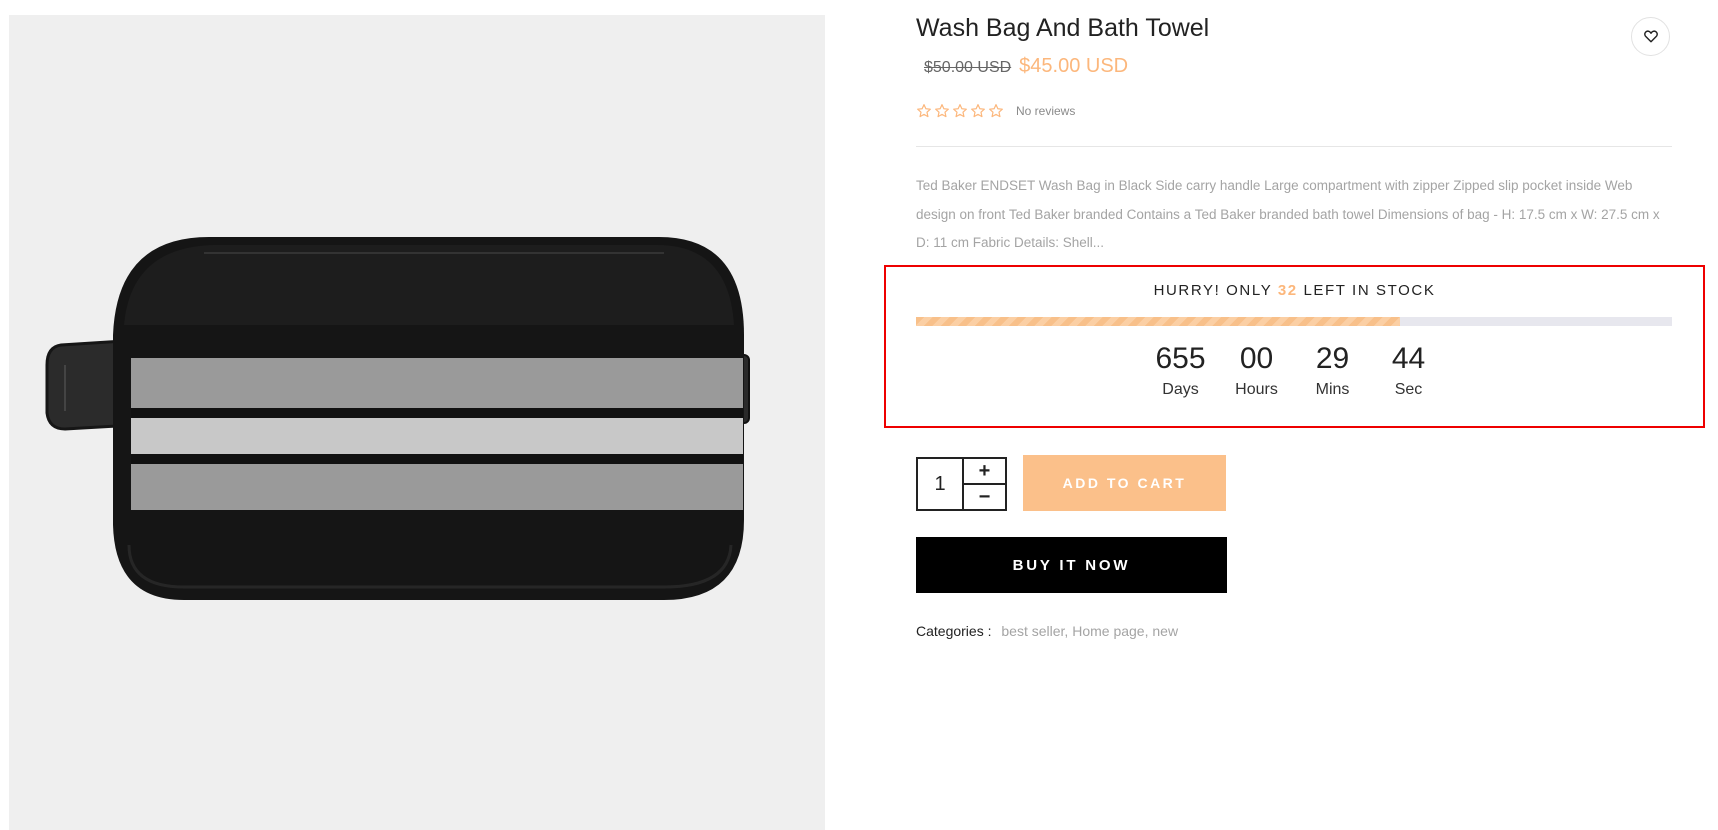 This screenshot has height=830, width=1718. I want to click on buy-now-button: BUY IT NOW, so click(1071, 565).